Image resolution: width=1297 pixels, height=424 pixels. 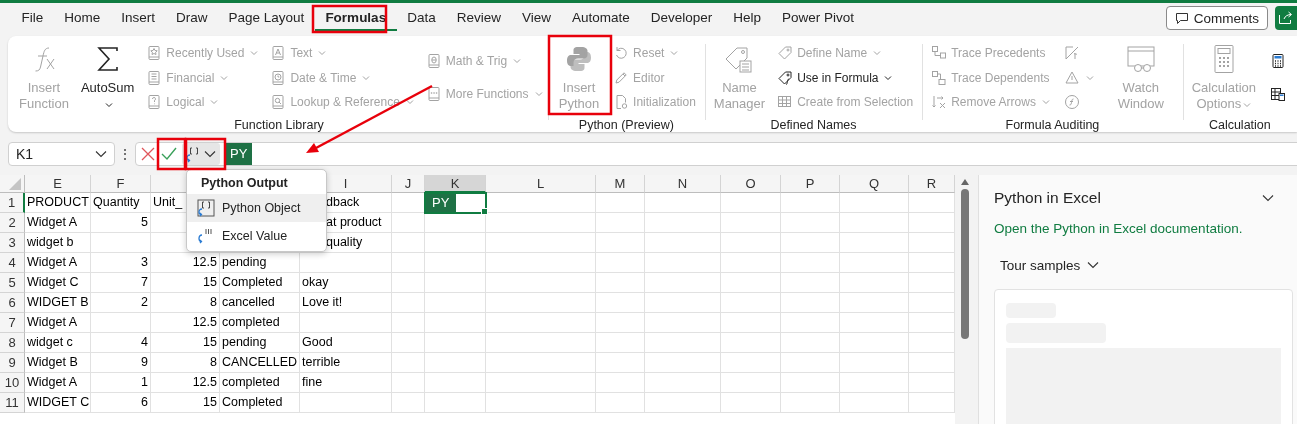 What do you see at coordinates (455, 203) in the screenshot?
I see `selected-cell: PY` at bounding box center [455, 203].